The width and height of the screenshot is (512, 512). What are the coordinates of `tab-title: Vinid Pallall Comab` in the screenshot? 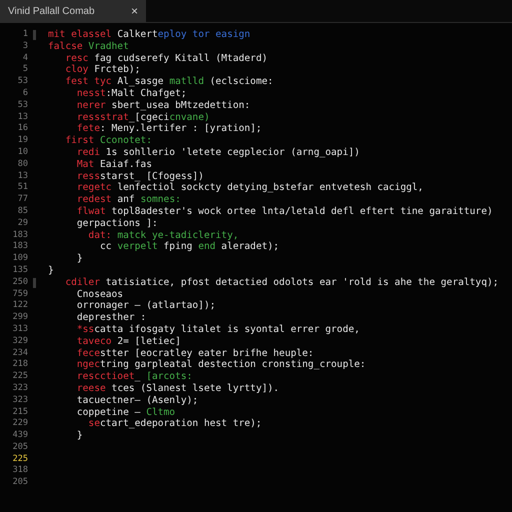 It's located at (51, 11).